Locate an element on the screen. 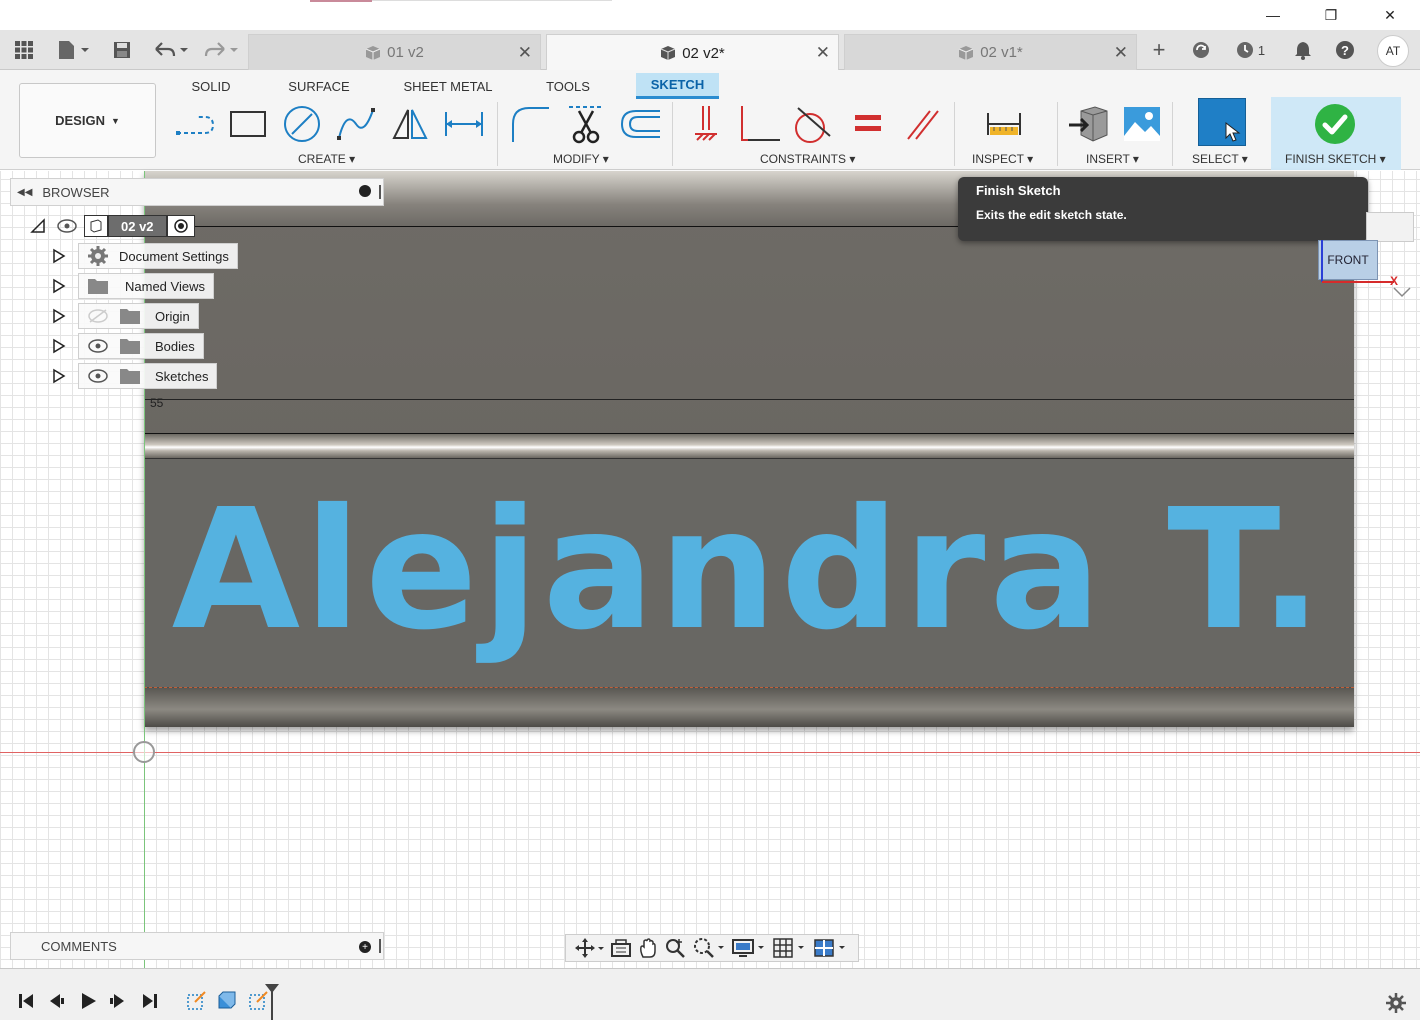  insert-image-icon is located at coordinates (1142, 124).